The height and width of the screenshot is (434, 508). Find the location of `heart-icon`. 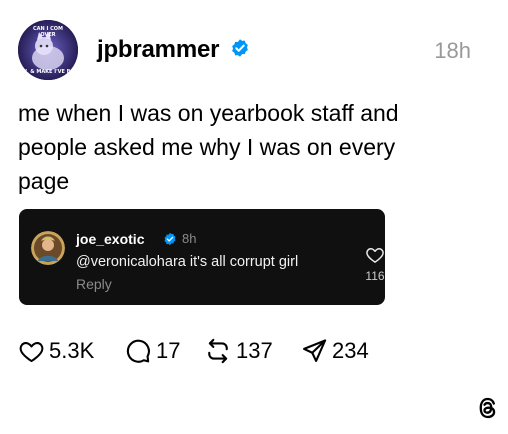

heart-icon is located at coordinates (31, 351).